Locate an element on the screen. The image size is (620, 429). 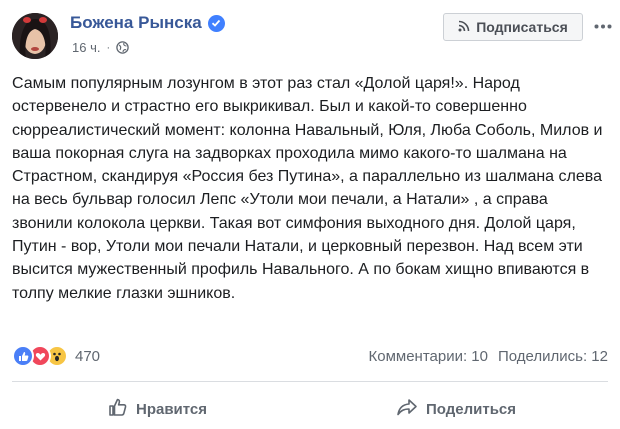
reactions-summary: 470 is located at coordinates (56, 356).